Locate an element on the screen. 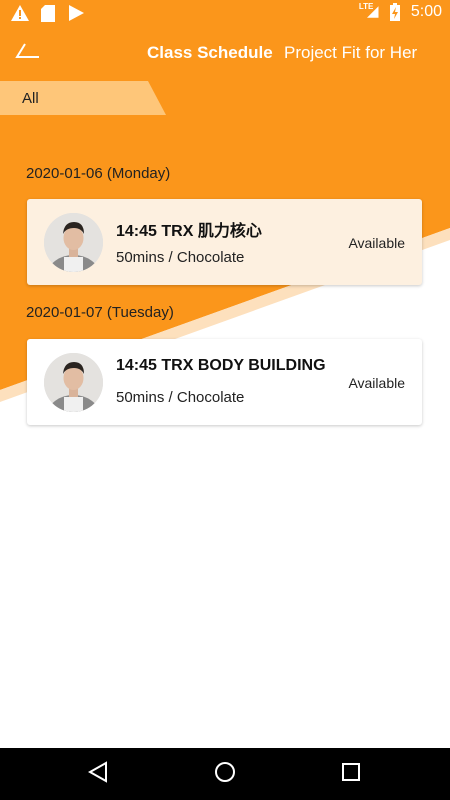  nav-recents-button is located at coordinates (351, 774).